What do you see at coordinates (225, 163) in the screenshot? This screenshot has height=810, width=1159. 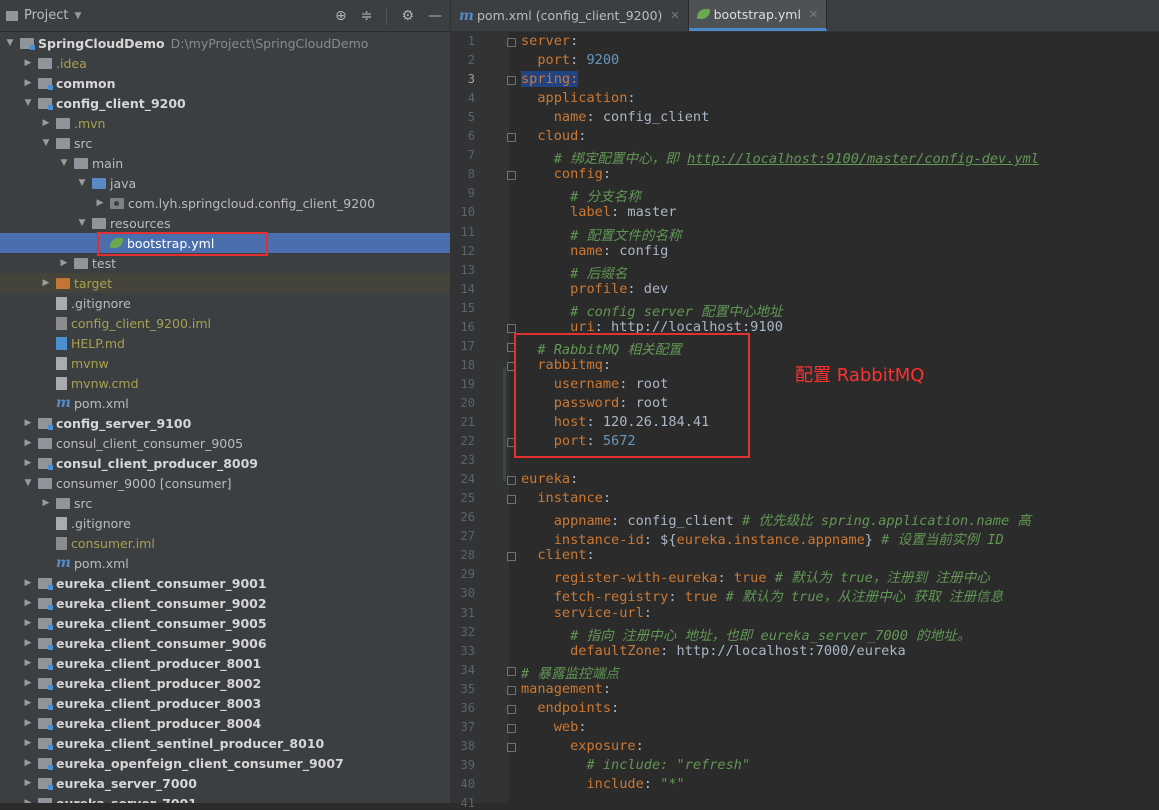 I see `tree-item: ▼ main` at bounding box center [225, 163].